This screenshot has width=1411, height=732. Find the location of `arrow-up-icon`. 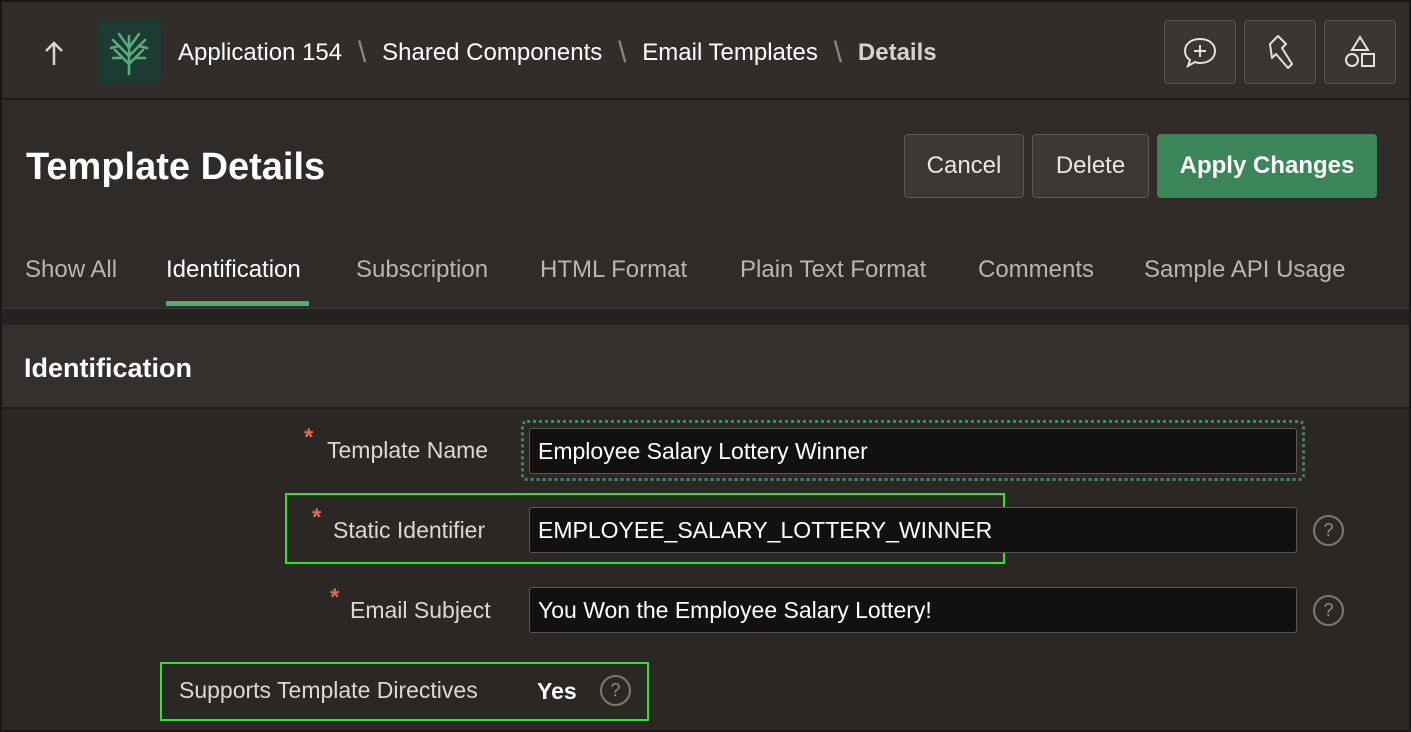

arrow-up-icon is located at coordinates (54, 54).